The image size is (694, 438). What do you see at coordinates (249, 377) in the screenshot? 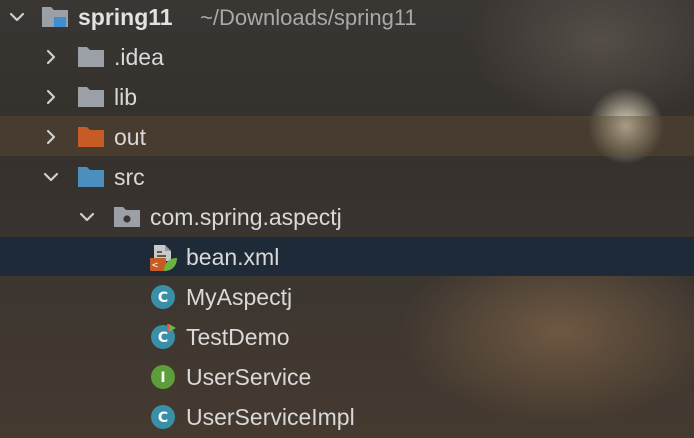
I see `tree-item-label: UserService` at bounding box center [249, 377].